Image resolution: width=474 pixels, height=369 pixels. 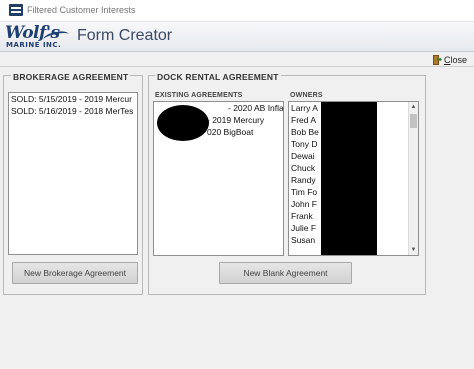 What do you see at coordinates (237, 37) in the screenshot?
I see `form-header: Wolf's MARINE INC. Form Creator` at bounding box center [237, 37].